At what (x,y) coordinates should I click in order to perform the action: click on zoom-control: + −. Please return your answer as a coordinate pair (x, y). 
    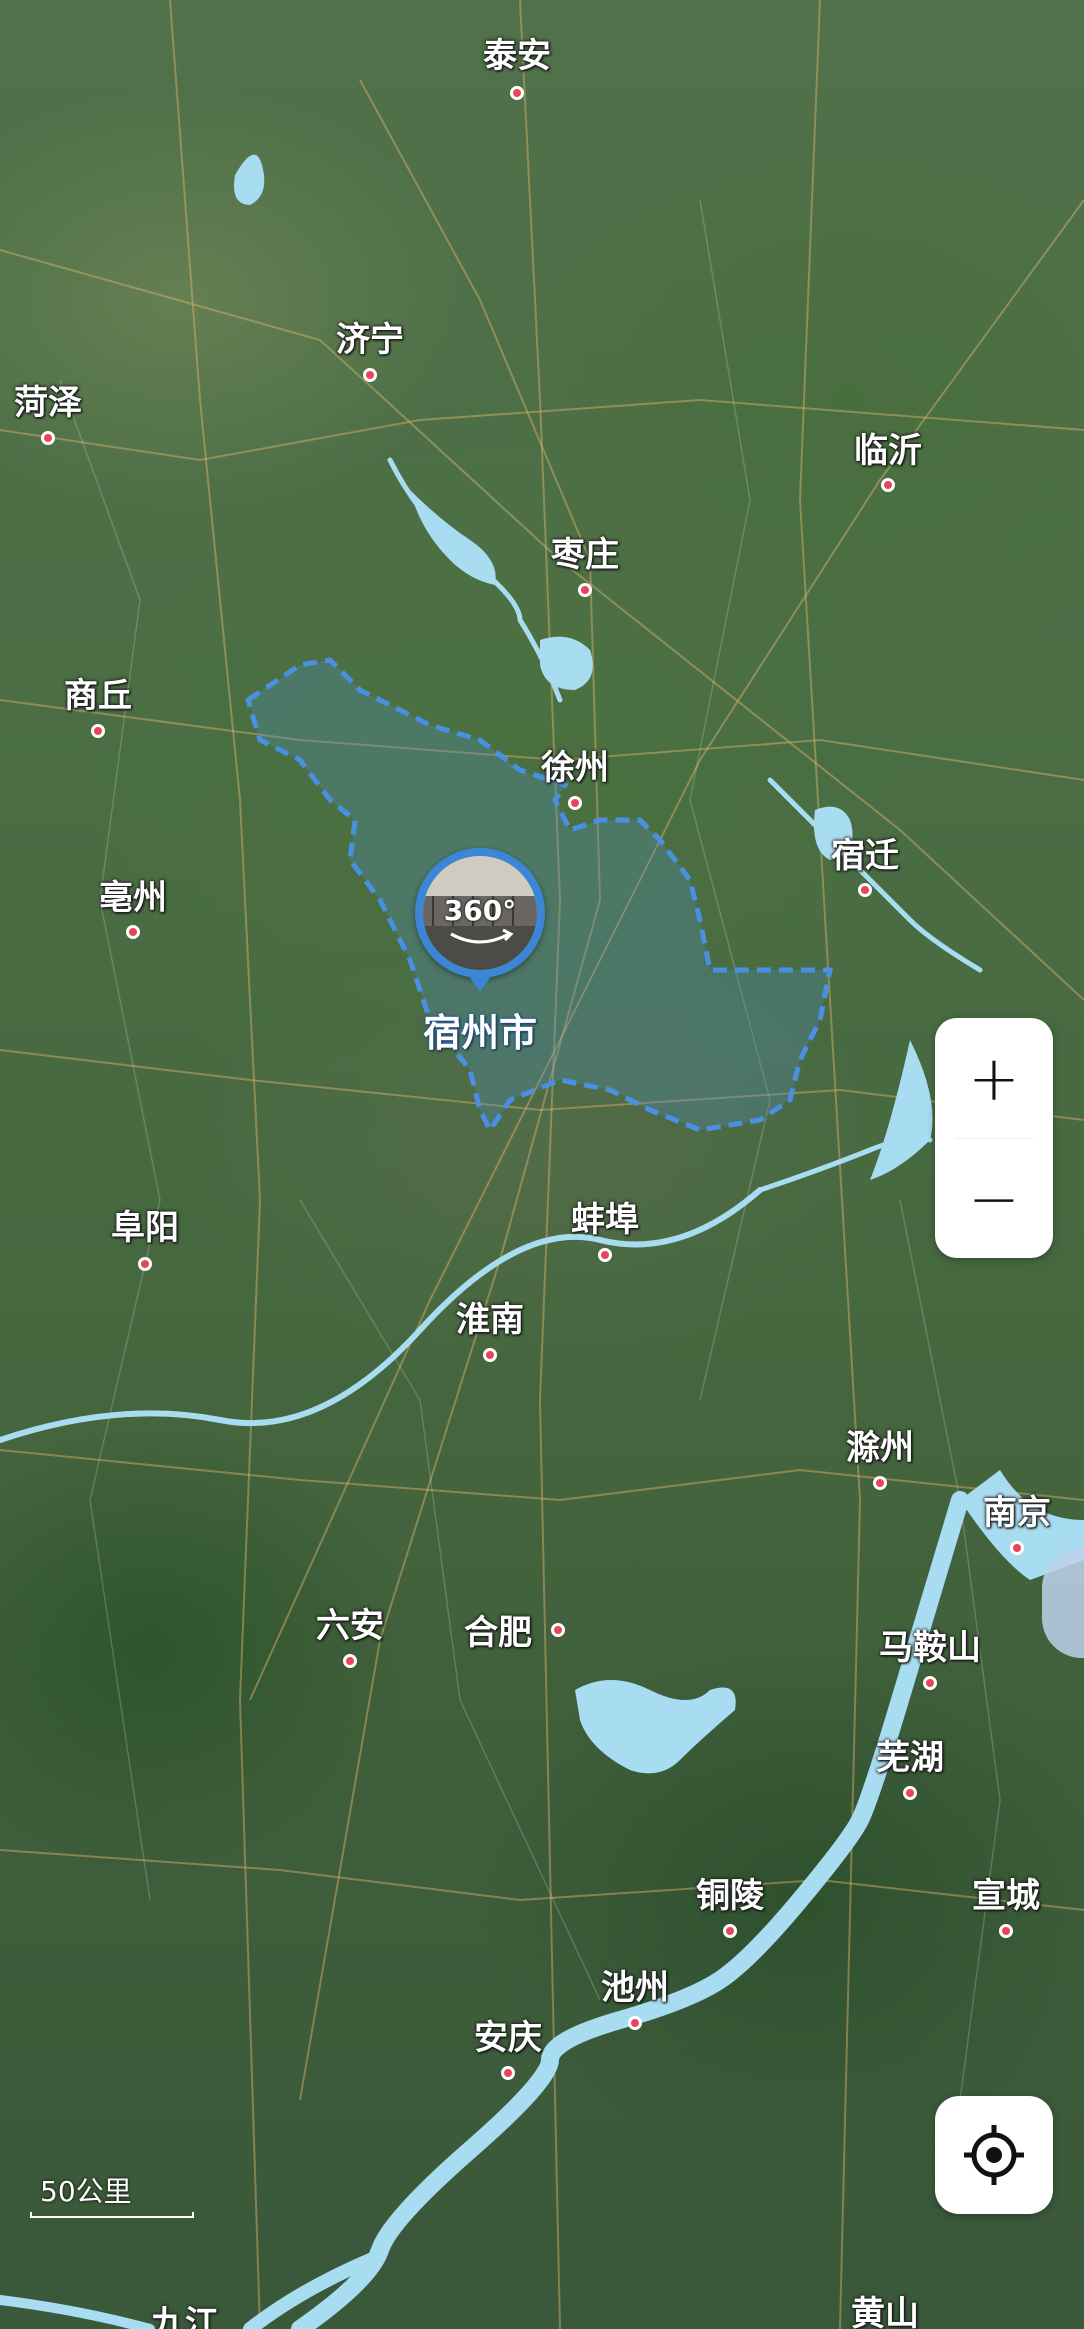
    Looking at the image, I should click on (994, 1138).